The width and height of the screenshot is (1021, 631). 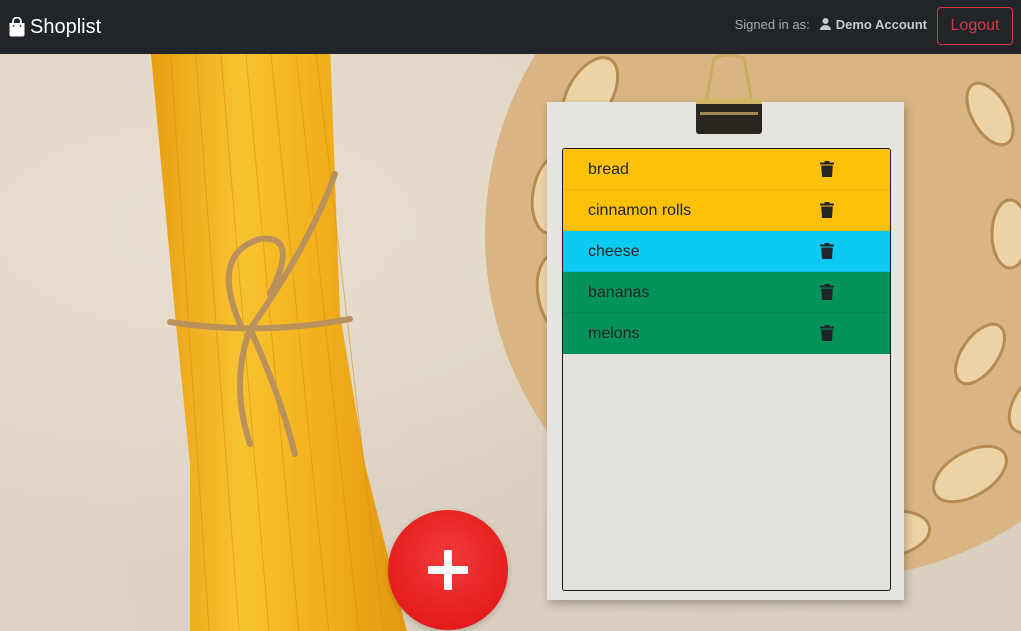 I want to click on list-item-label: cinnamon rolls, so click(x=640, y=210).